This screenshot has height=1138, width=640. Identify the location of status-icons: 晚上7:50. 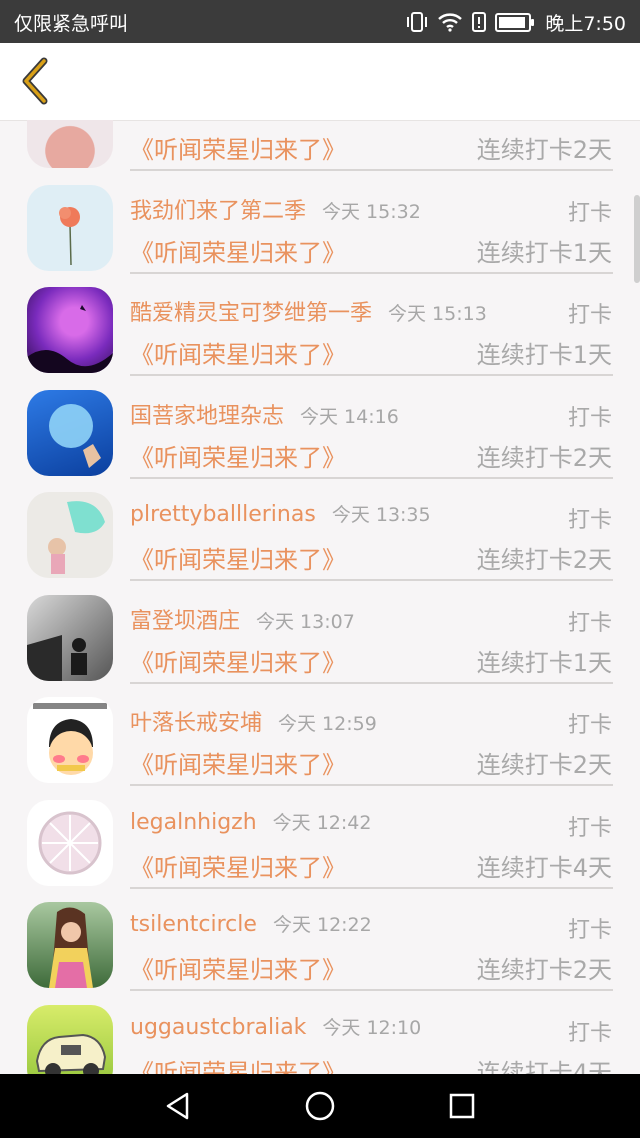
(515, 22).